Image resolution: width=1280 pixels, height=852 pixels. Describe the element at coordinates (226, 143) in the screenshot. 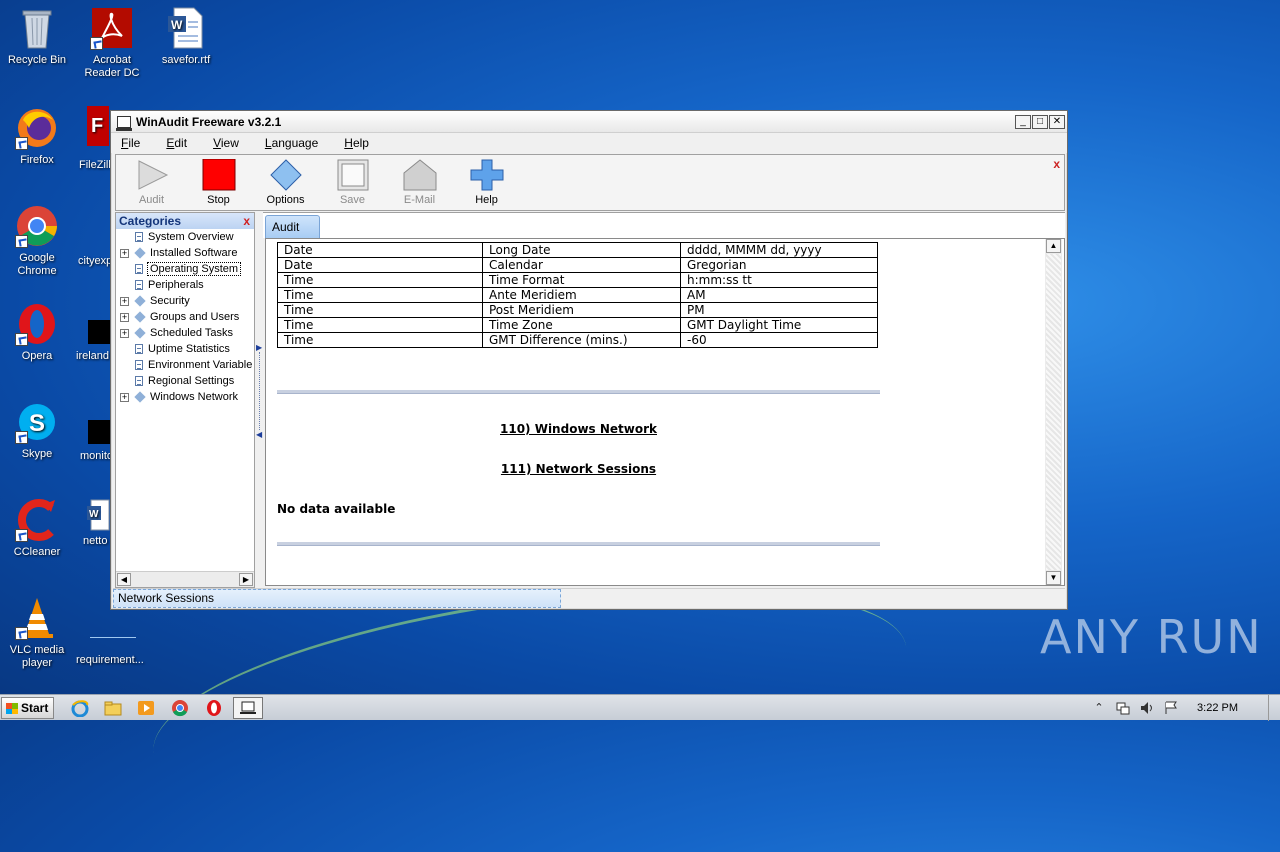

I see `menu-view: View` at that location.